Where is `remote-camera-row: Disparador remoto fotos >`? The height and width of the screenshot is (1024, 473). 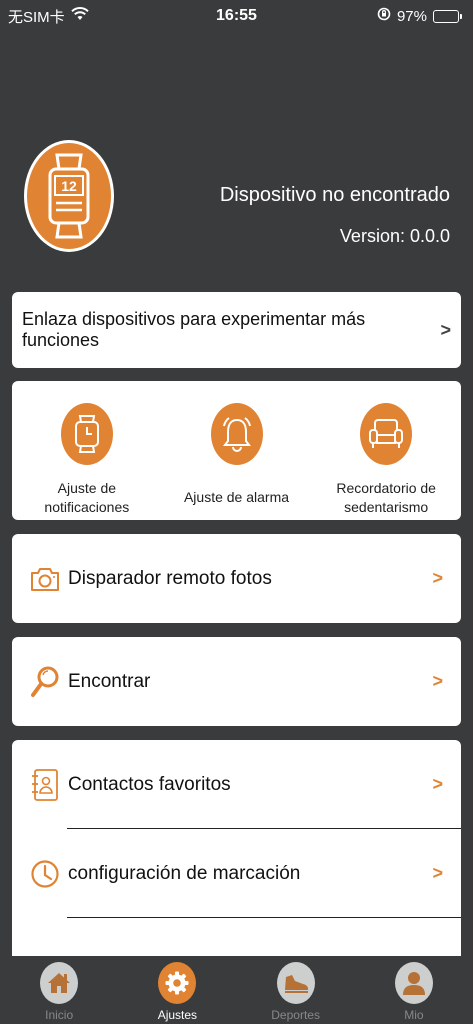
remote-camera-row: Disparador remoto fotos > is located at coordinates (236, 578).